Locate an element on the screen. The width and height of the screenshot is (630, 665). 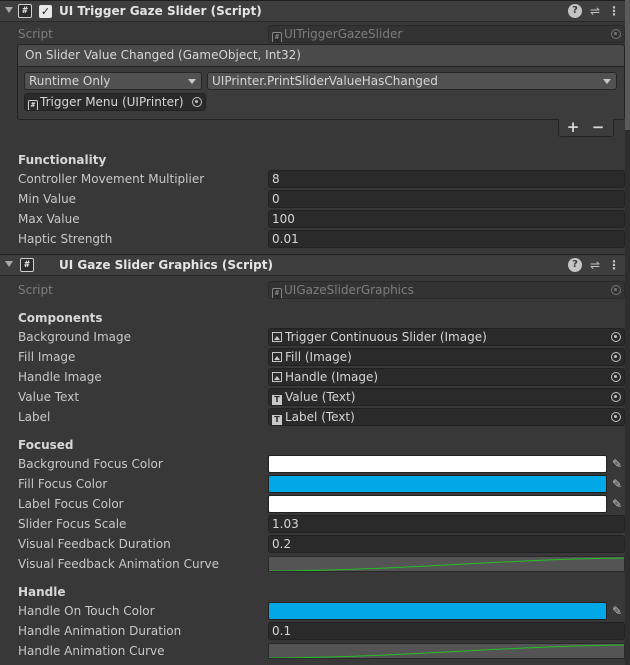
fill-image-label: Fill Image is located at coordinates (47, 357).